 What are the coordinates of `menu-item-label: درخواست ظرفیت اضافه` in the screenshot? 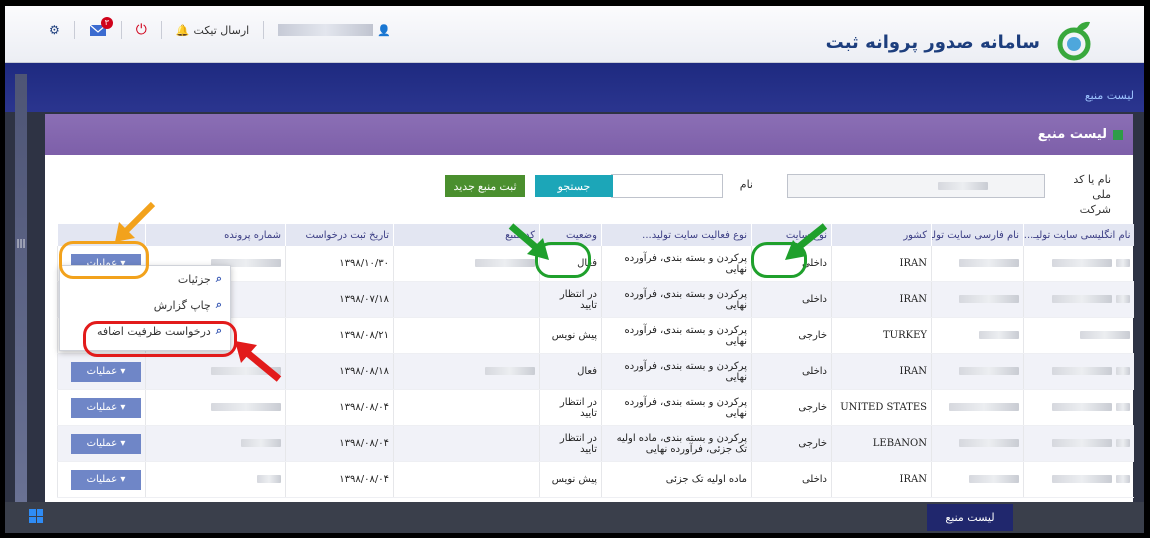 It's located at (153, 331).